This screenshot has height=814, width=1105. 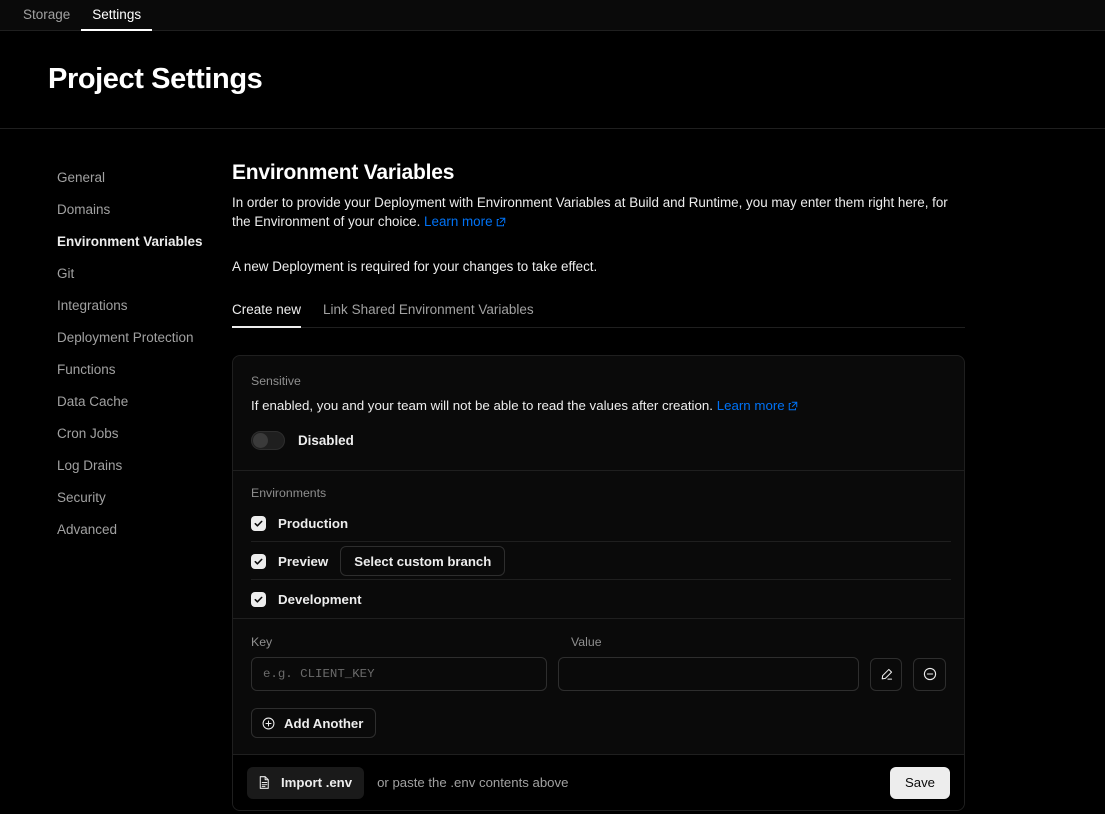 I want to click on environments-label: Environments, so click(x=289, y=493).